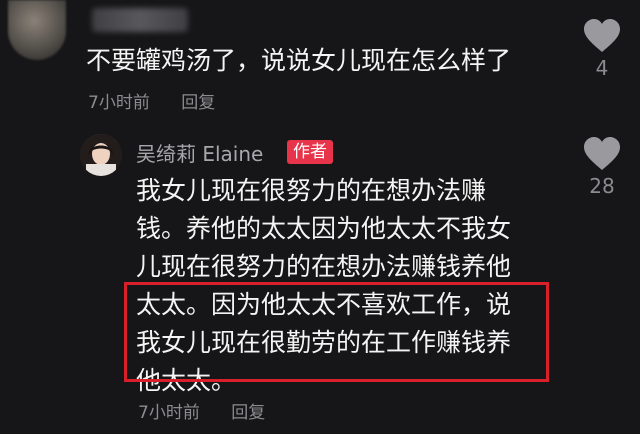 This screenshot has width=640, height=434. I want to click on author-avatar, so click(101, 155).